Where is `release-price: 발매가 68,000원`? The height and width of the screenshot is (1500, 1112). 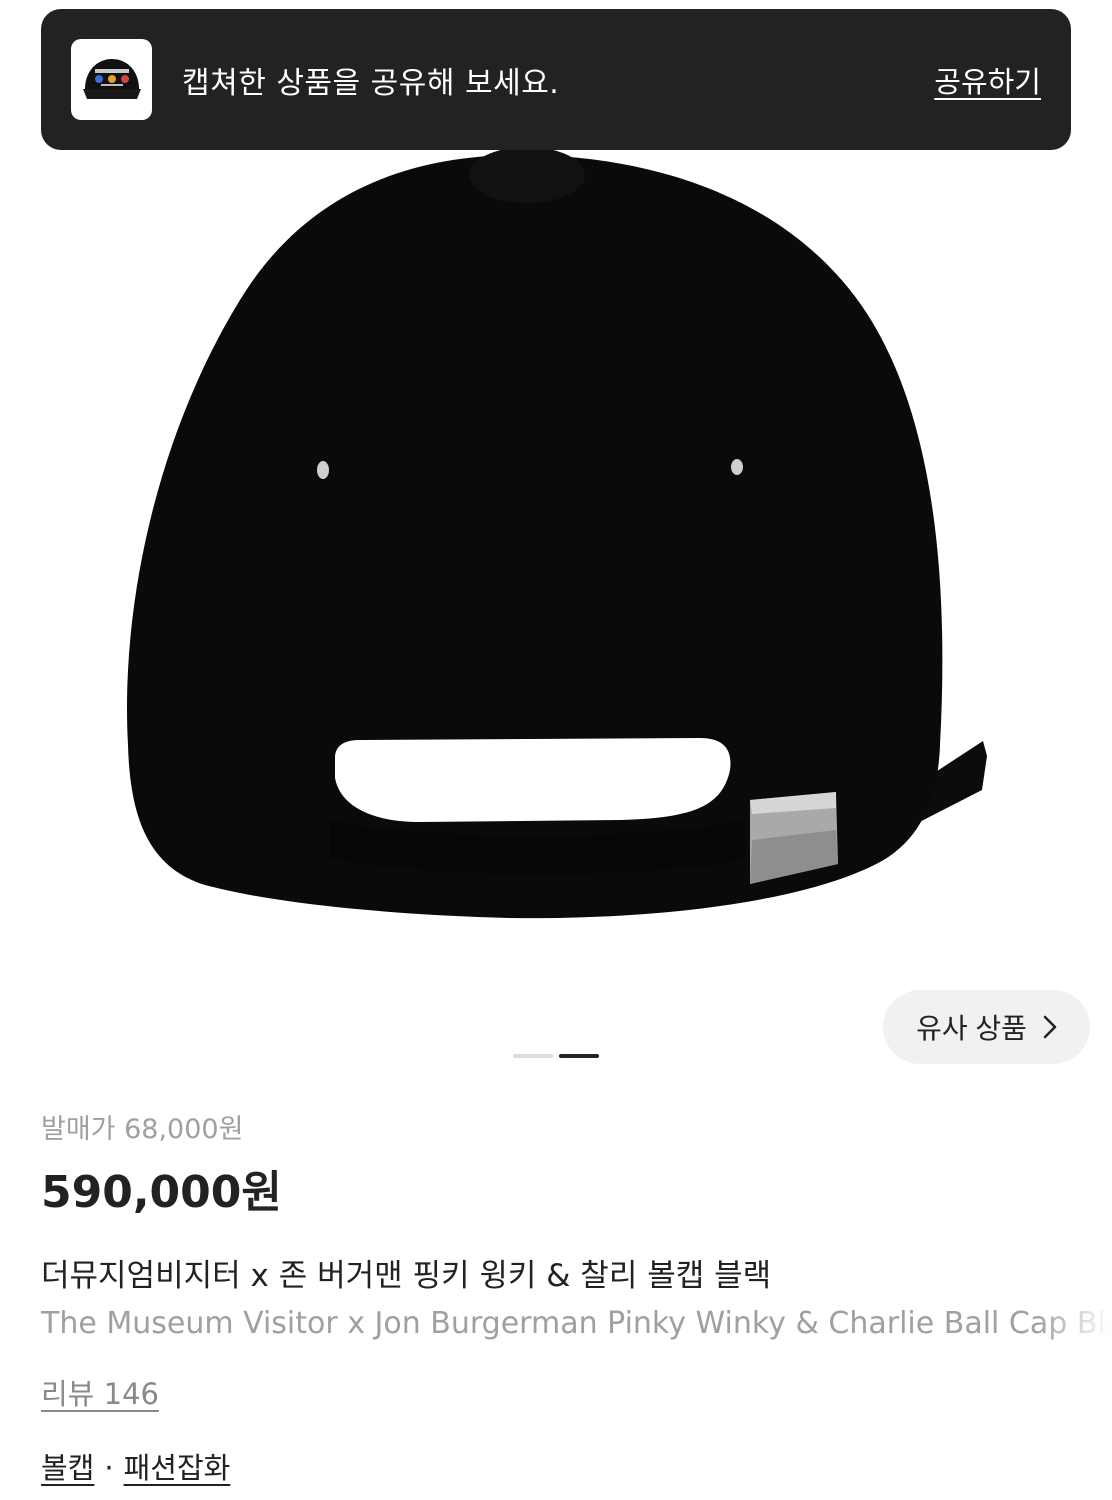 release-price: 발매가 68,000원 is located at coordinates (142, 1129).